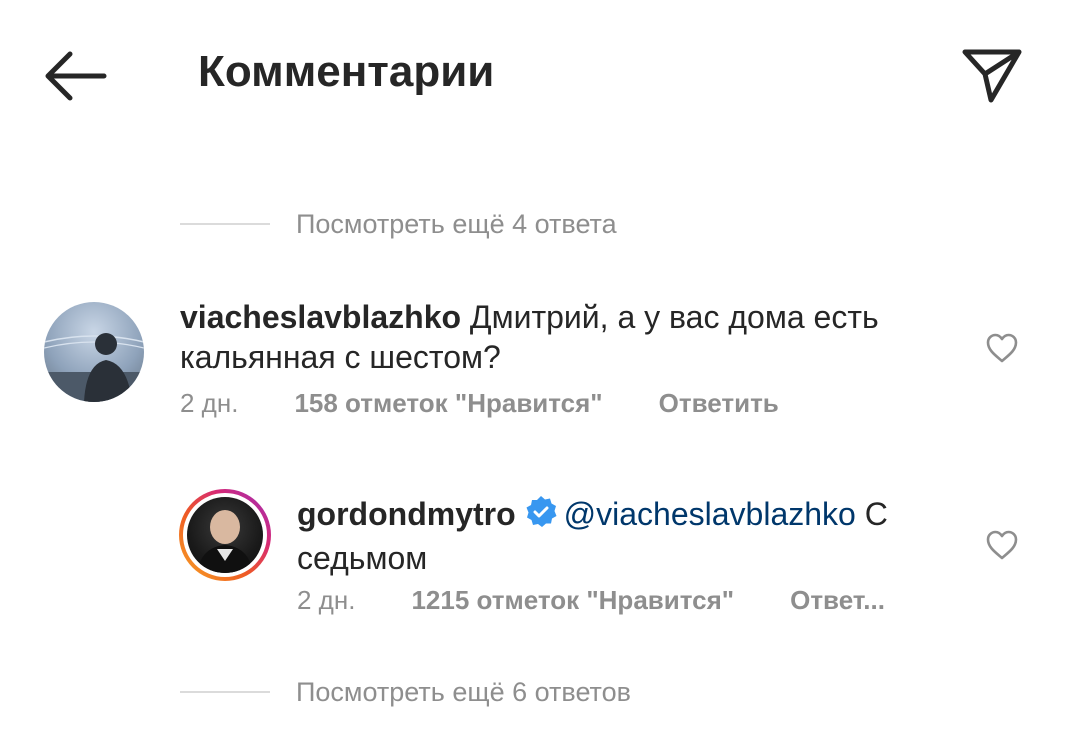  What do you see at coordinates (406, 514) in the screenshot?
I see `comment-username: gordondmytro` at bounding box center [406, 514].